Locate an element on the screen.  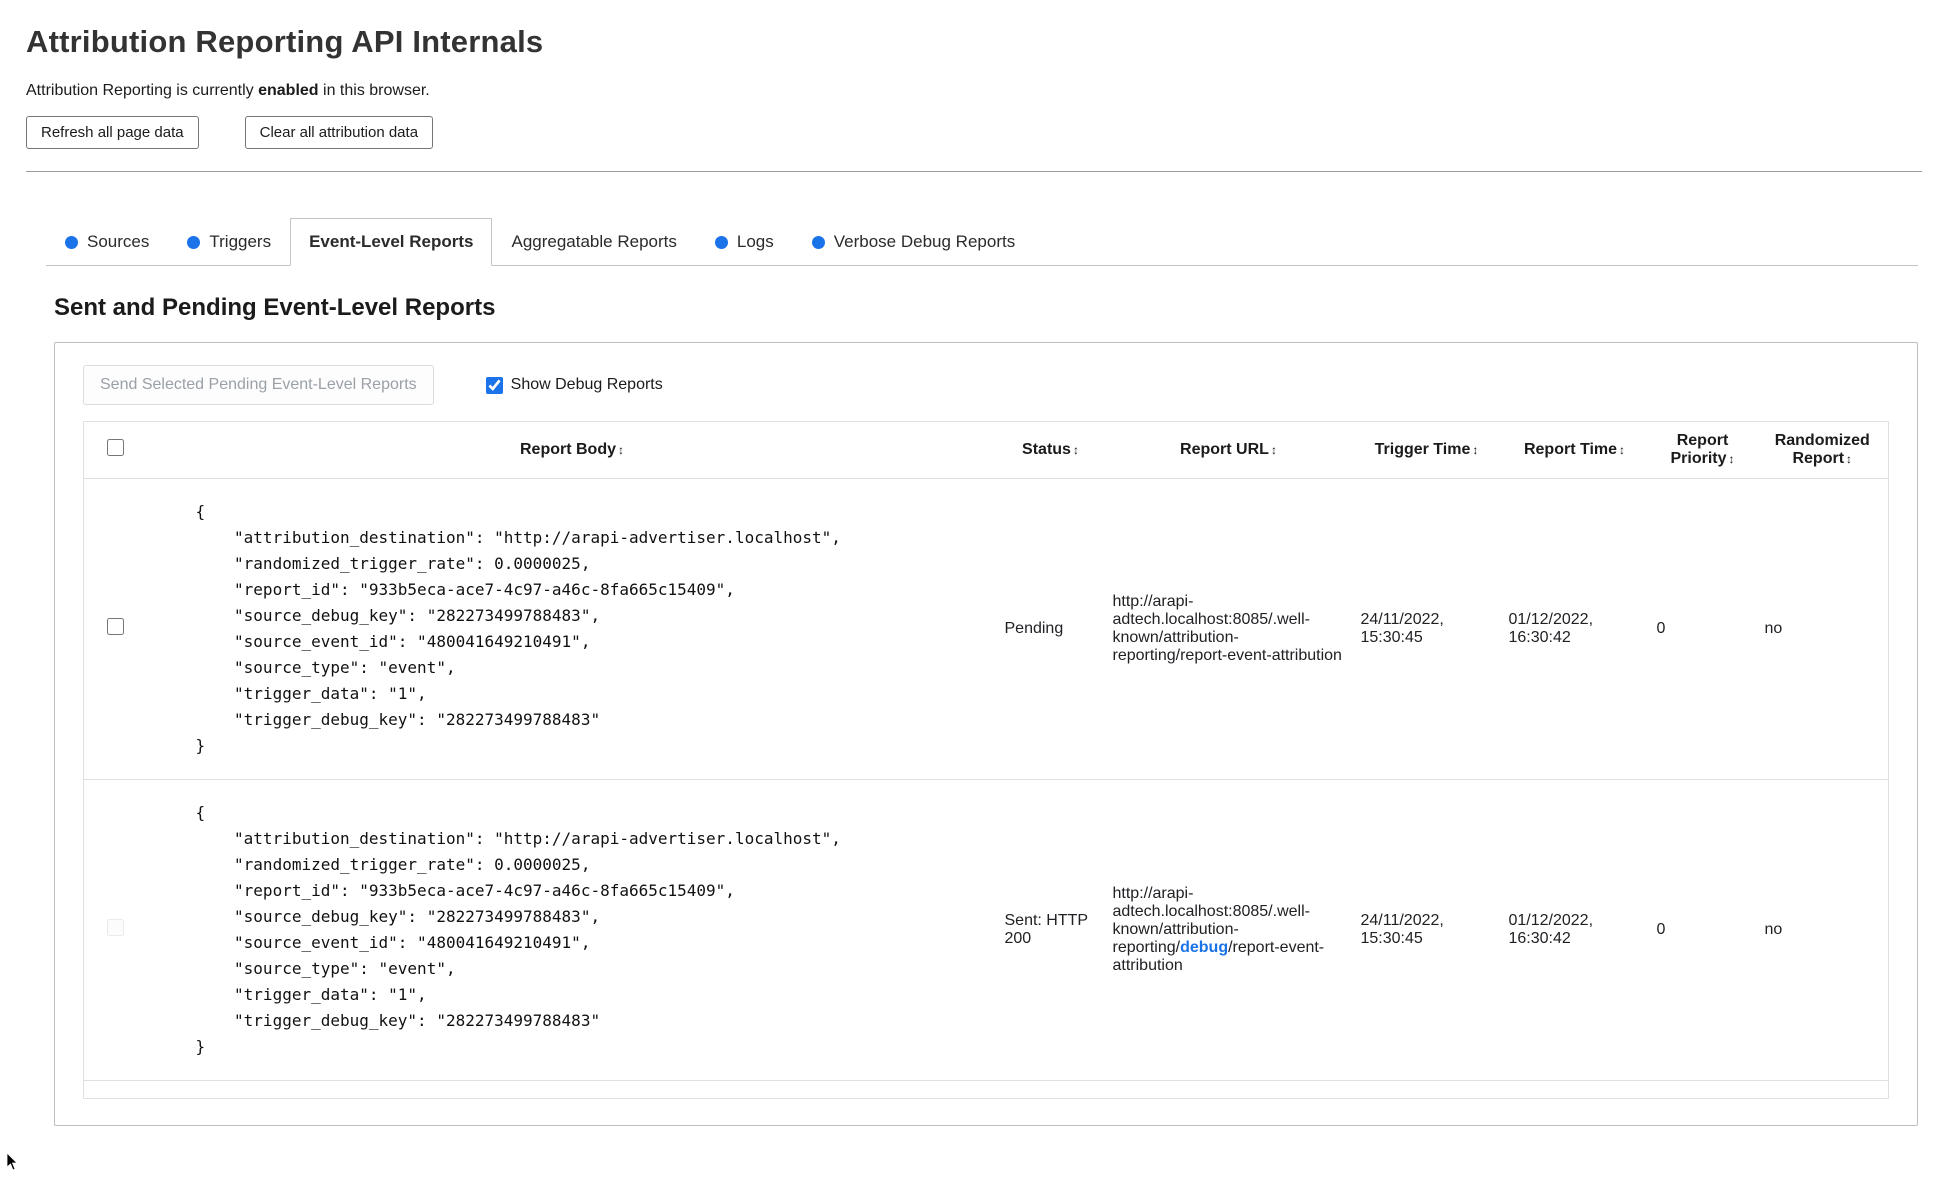
tab-verbose-debug-reports: Verbose Debug Reports is located at coordinates (913, 242).